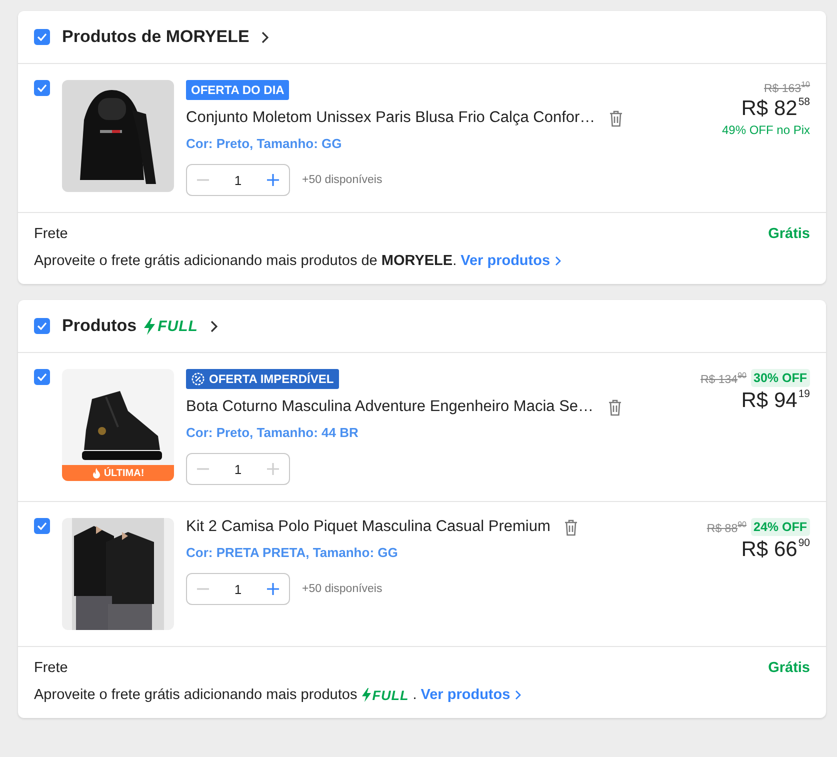 The height and width of the screenshot is (757, 837). I want to click on fire-icon, so click(96, 473).